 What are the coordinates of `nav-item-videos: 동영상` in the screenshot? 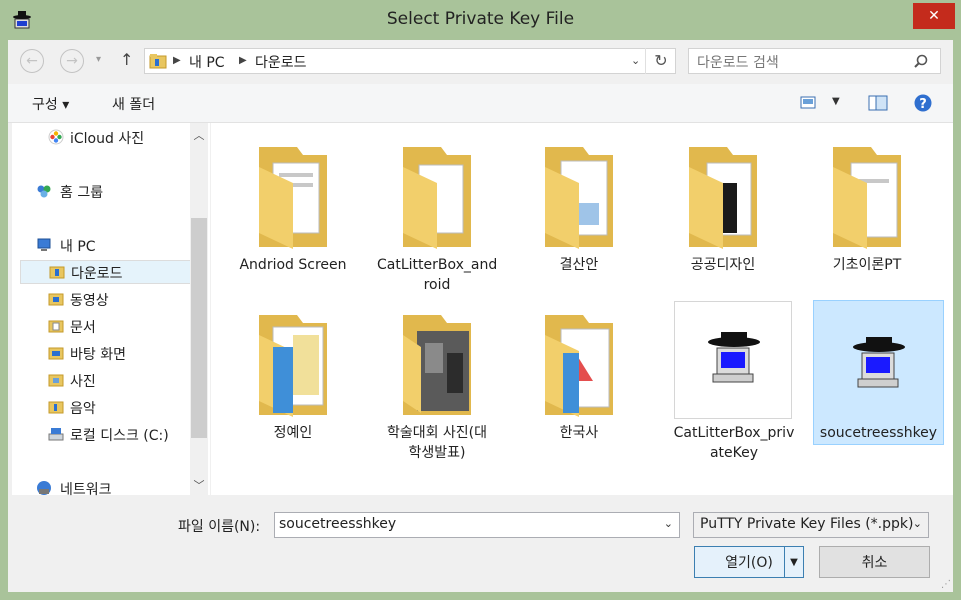 It's located at (99, 299).